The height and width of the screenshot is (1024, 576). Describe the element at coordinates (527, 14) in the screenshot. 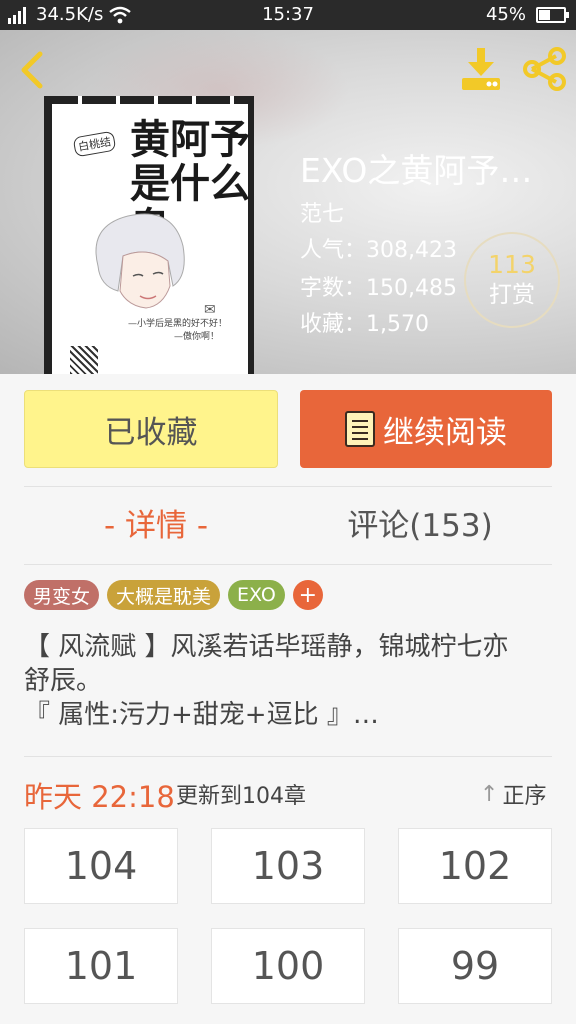

I see `status-right: 45%` at that location.